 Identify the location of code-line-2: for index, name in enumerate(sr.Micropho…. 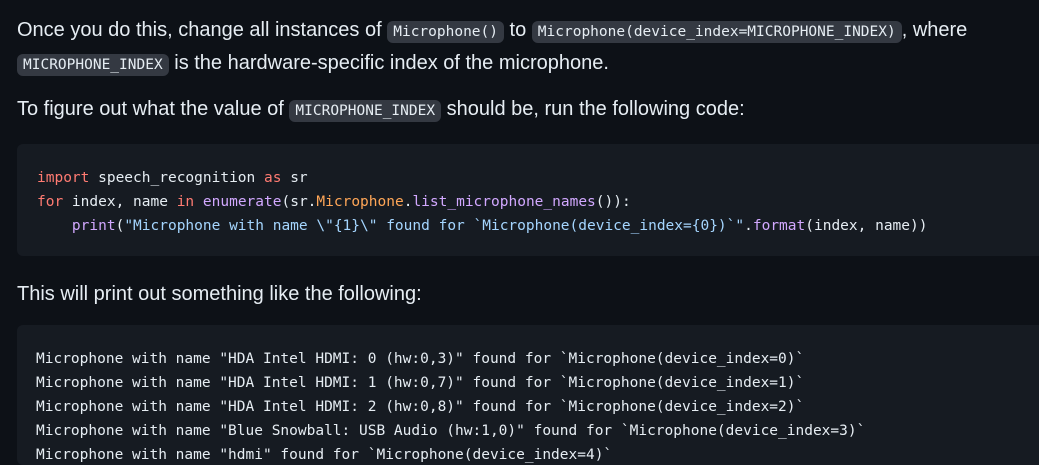
(528, 202).